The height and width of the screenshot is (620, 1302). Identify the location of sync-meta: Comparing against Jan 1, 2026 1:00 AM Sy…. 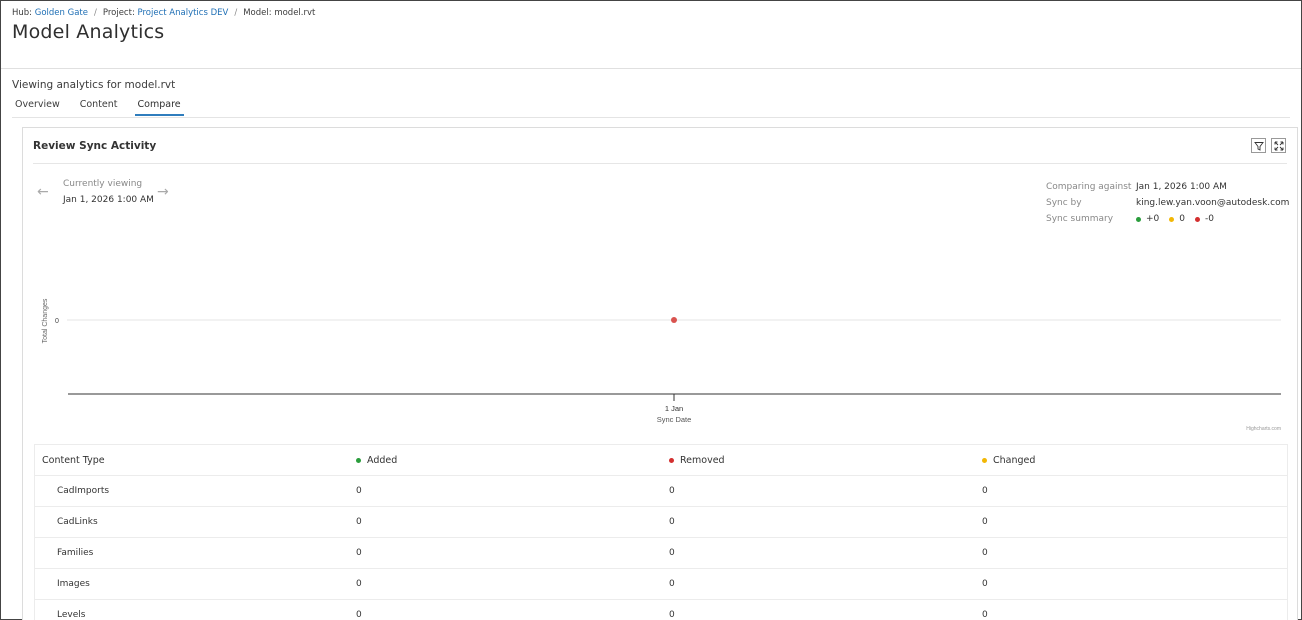
(1167, 203).